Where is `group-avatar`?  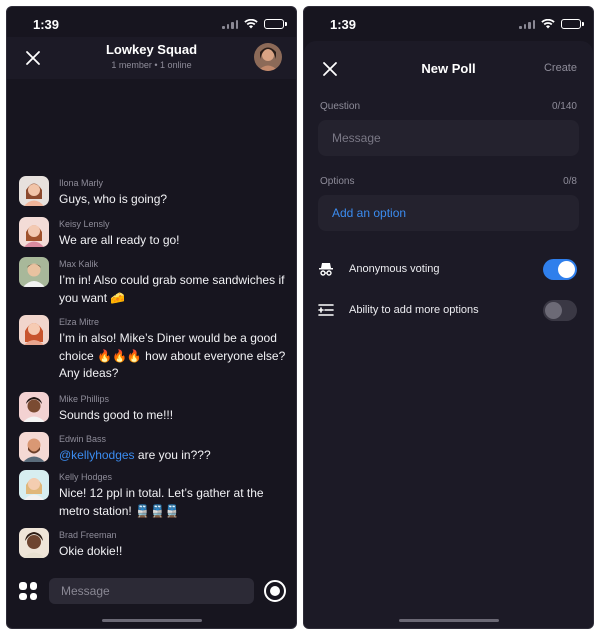
group-avatar is located at coordinates (268, 57).